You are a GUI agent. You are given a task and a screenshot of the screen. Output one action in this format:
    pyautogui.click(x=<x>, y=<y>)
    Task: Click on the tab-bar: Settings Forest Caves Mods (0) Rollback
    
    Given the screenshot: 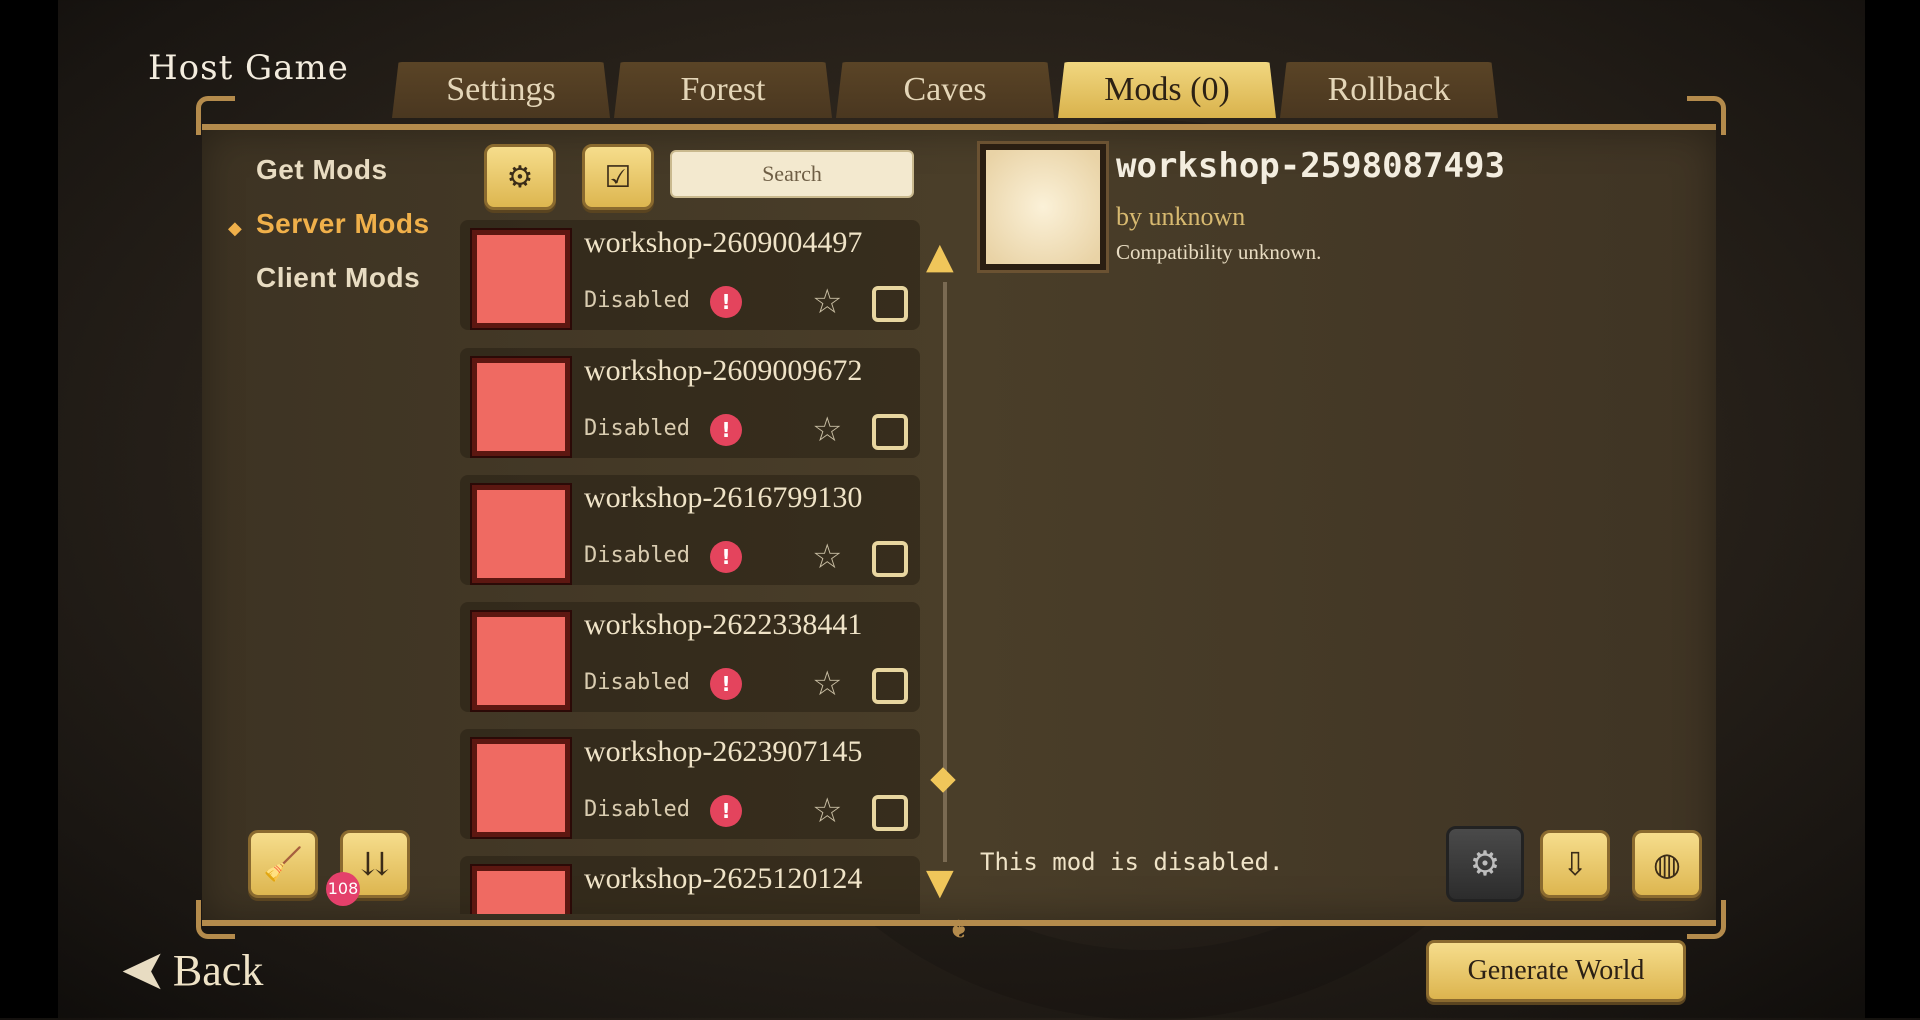 What is the action you would take?
    pyautogui.click(x=945, y=90)
    